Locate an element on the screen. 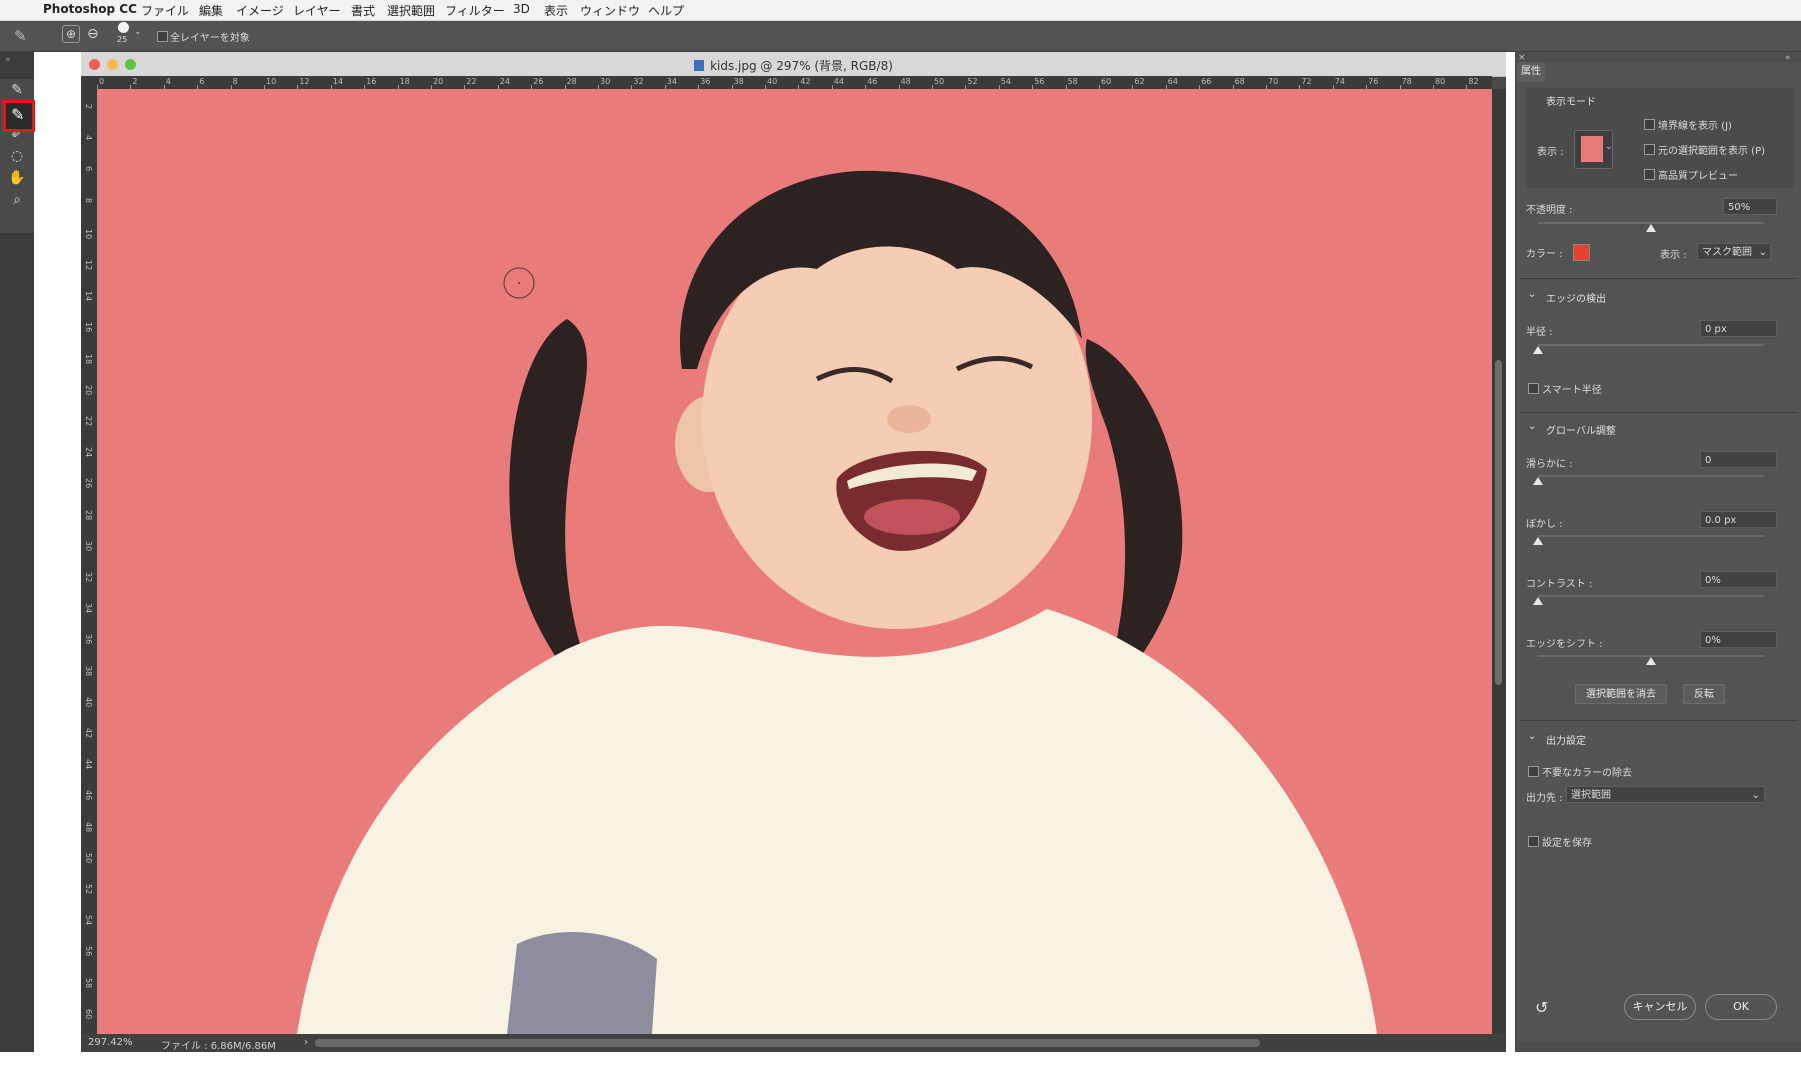 This screenshot has width=1801, height=1069. clear-selection-button: 選択範囲を消去 is located at coordinates (1621, 694).